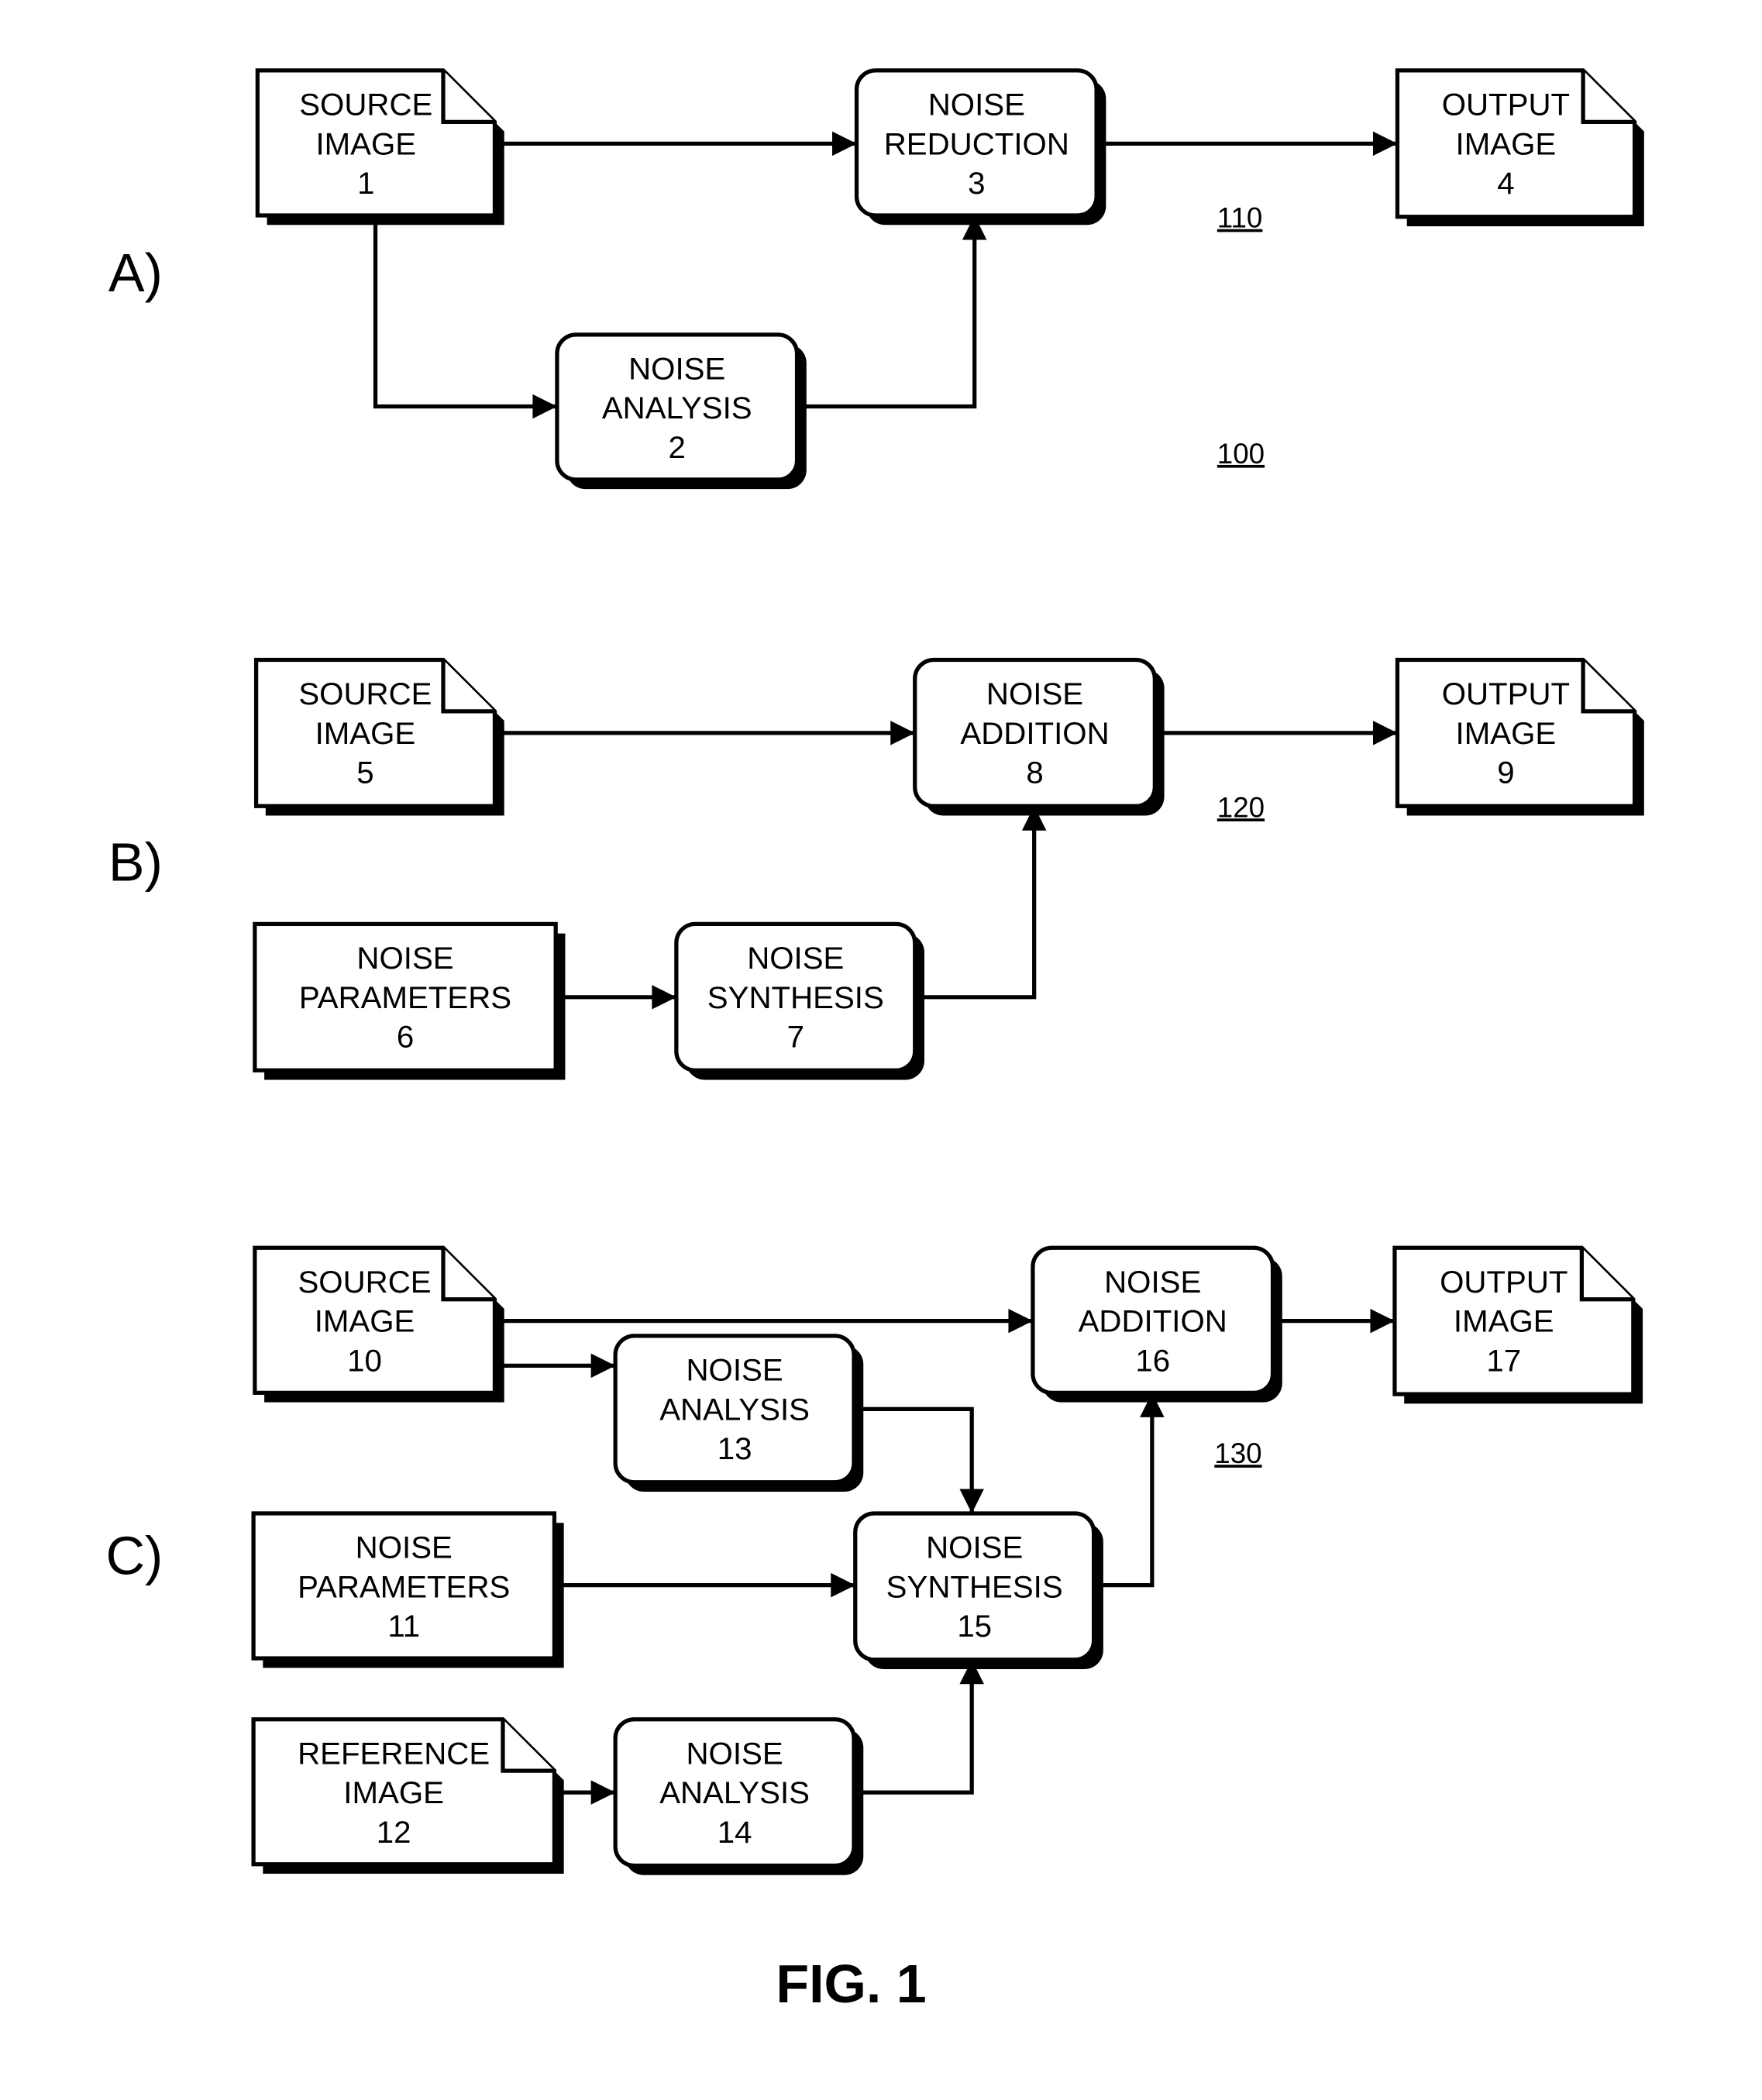  Describe the element at coordinates (135, 273) in the screenshot. I see `section-label-a: A)` at that location.